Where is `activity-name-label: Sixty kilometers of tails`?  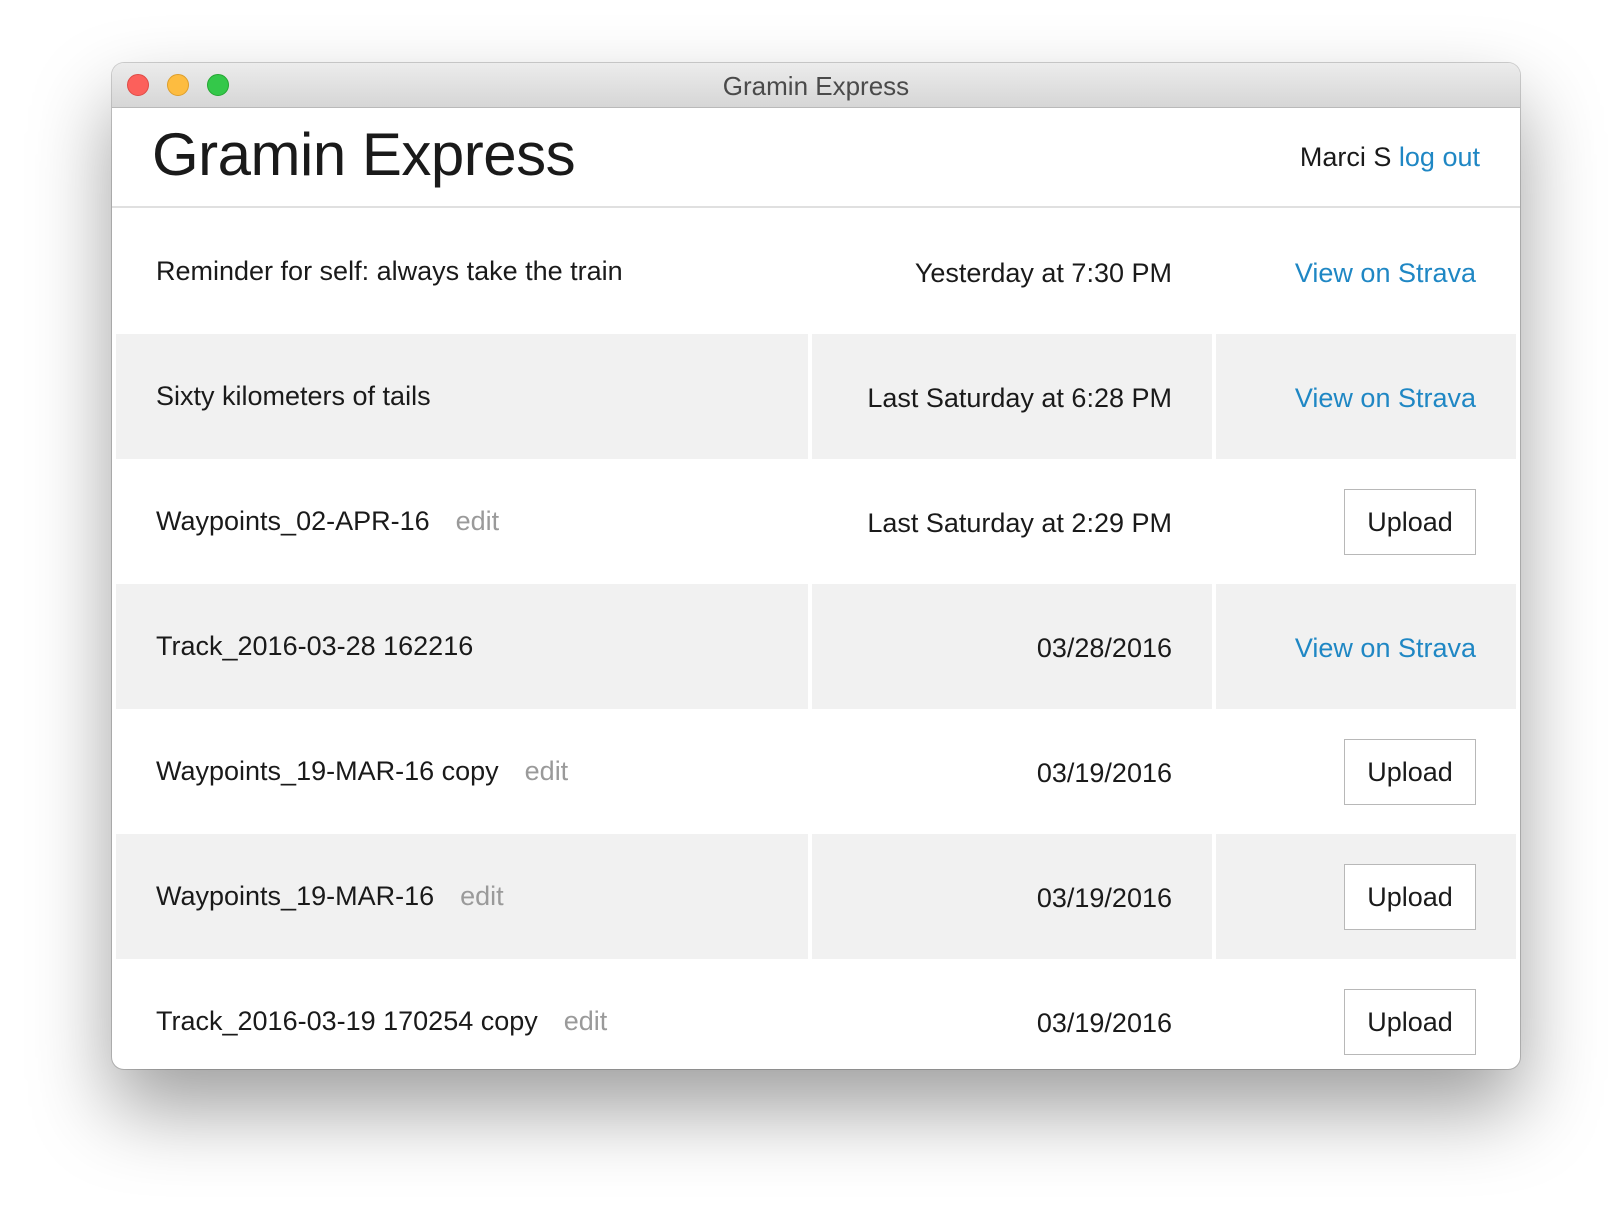 activity-name-label: Sixty kilometers of tails is located at coordinates (293, 396).